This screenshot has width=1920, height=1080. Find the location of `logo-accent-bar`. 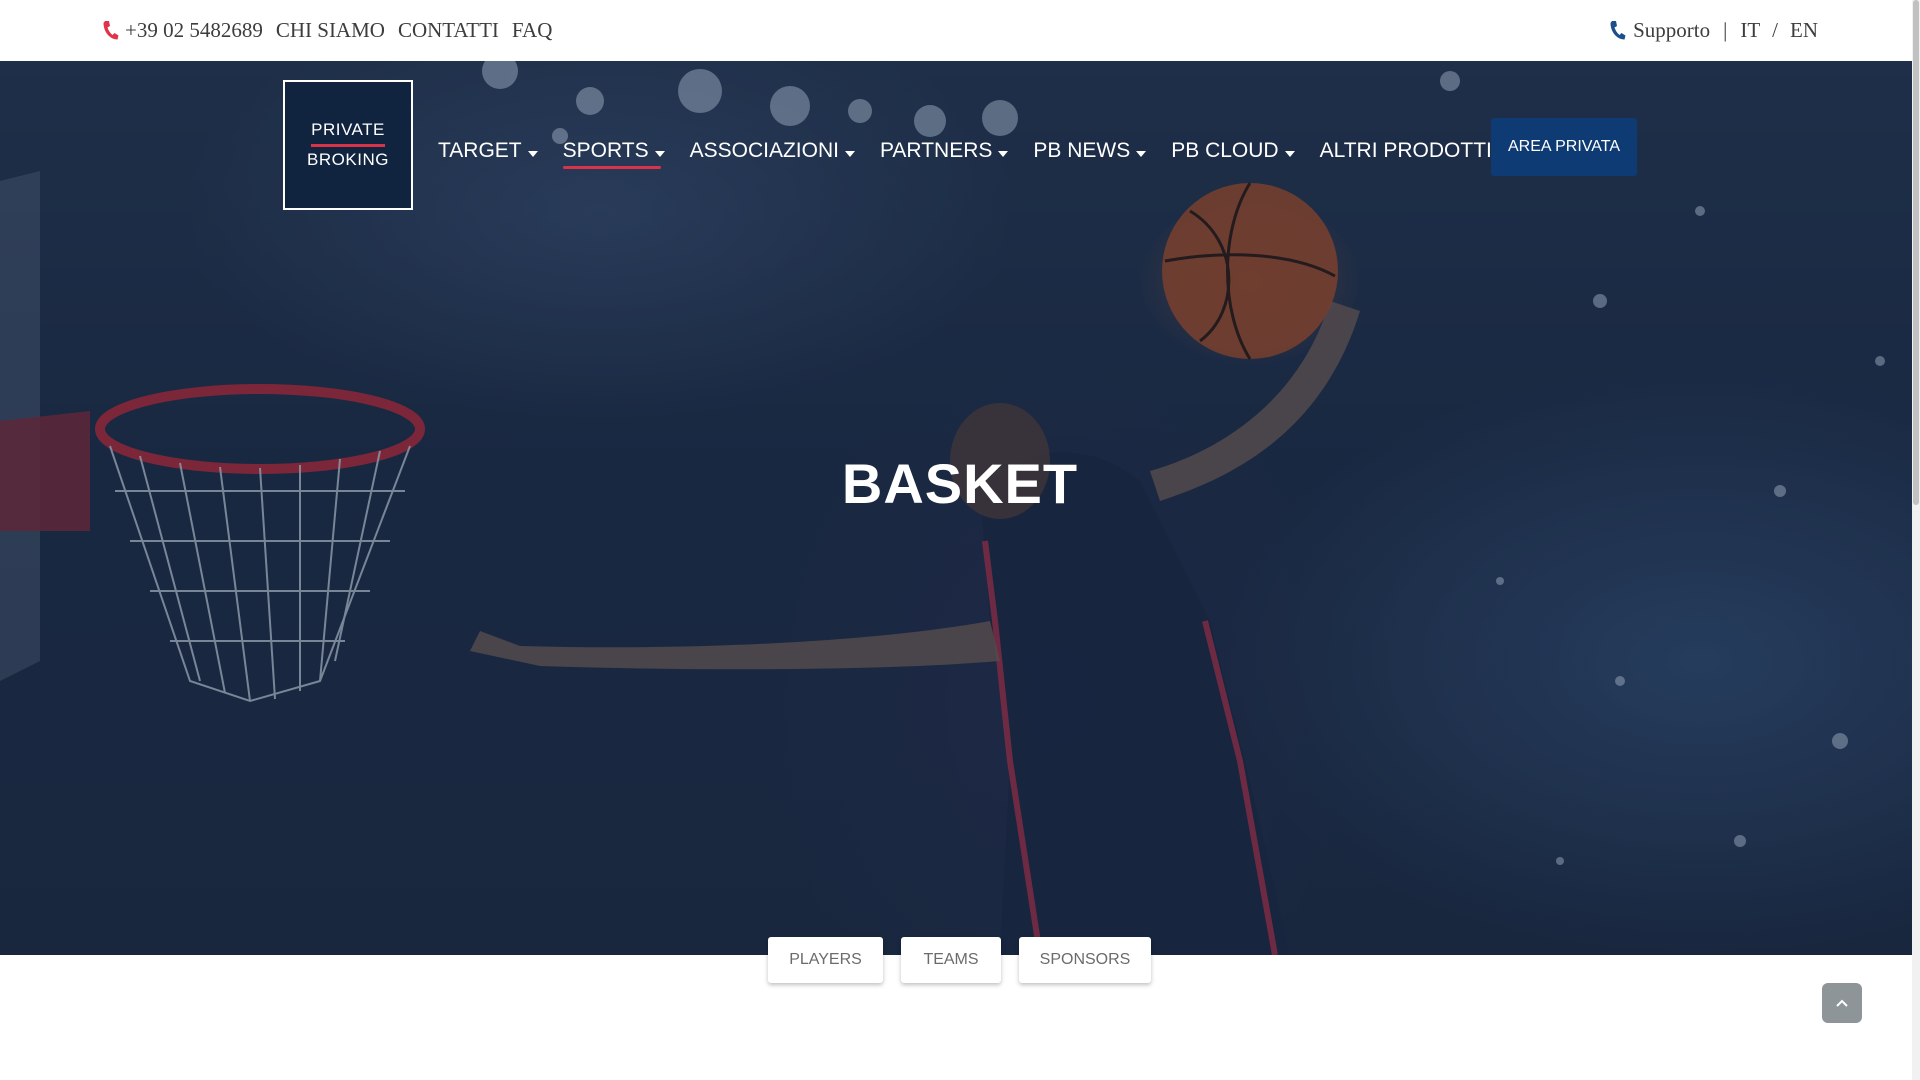

logo-accent-bar is located at coordinates (348, 145).